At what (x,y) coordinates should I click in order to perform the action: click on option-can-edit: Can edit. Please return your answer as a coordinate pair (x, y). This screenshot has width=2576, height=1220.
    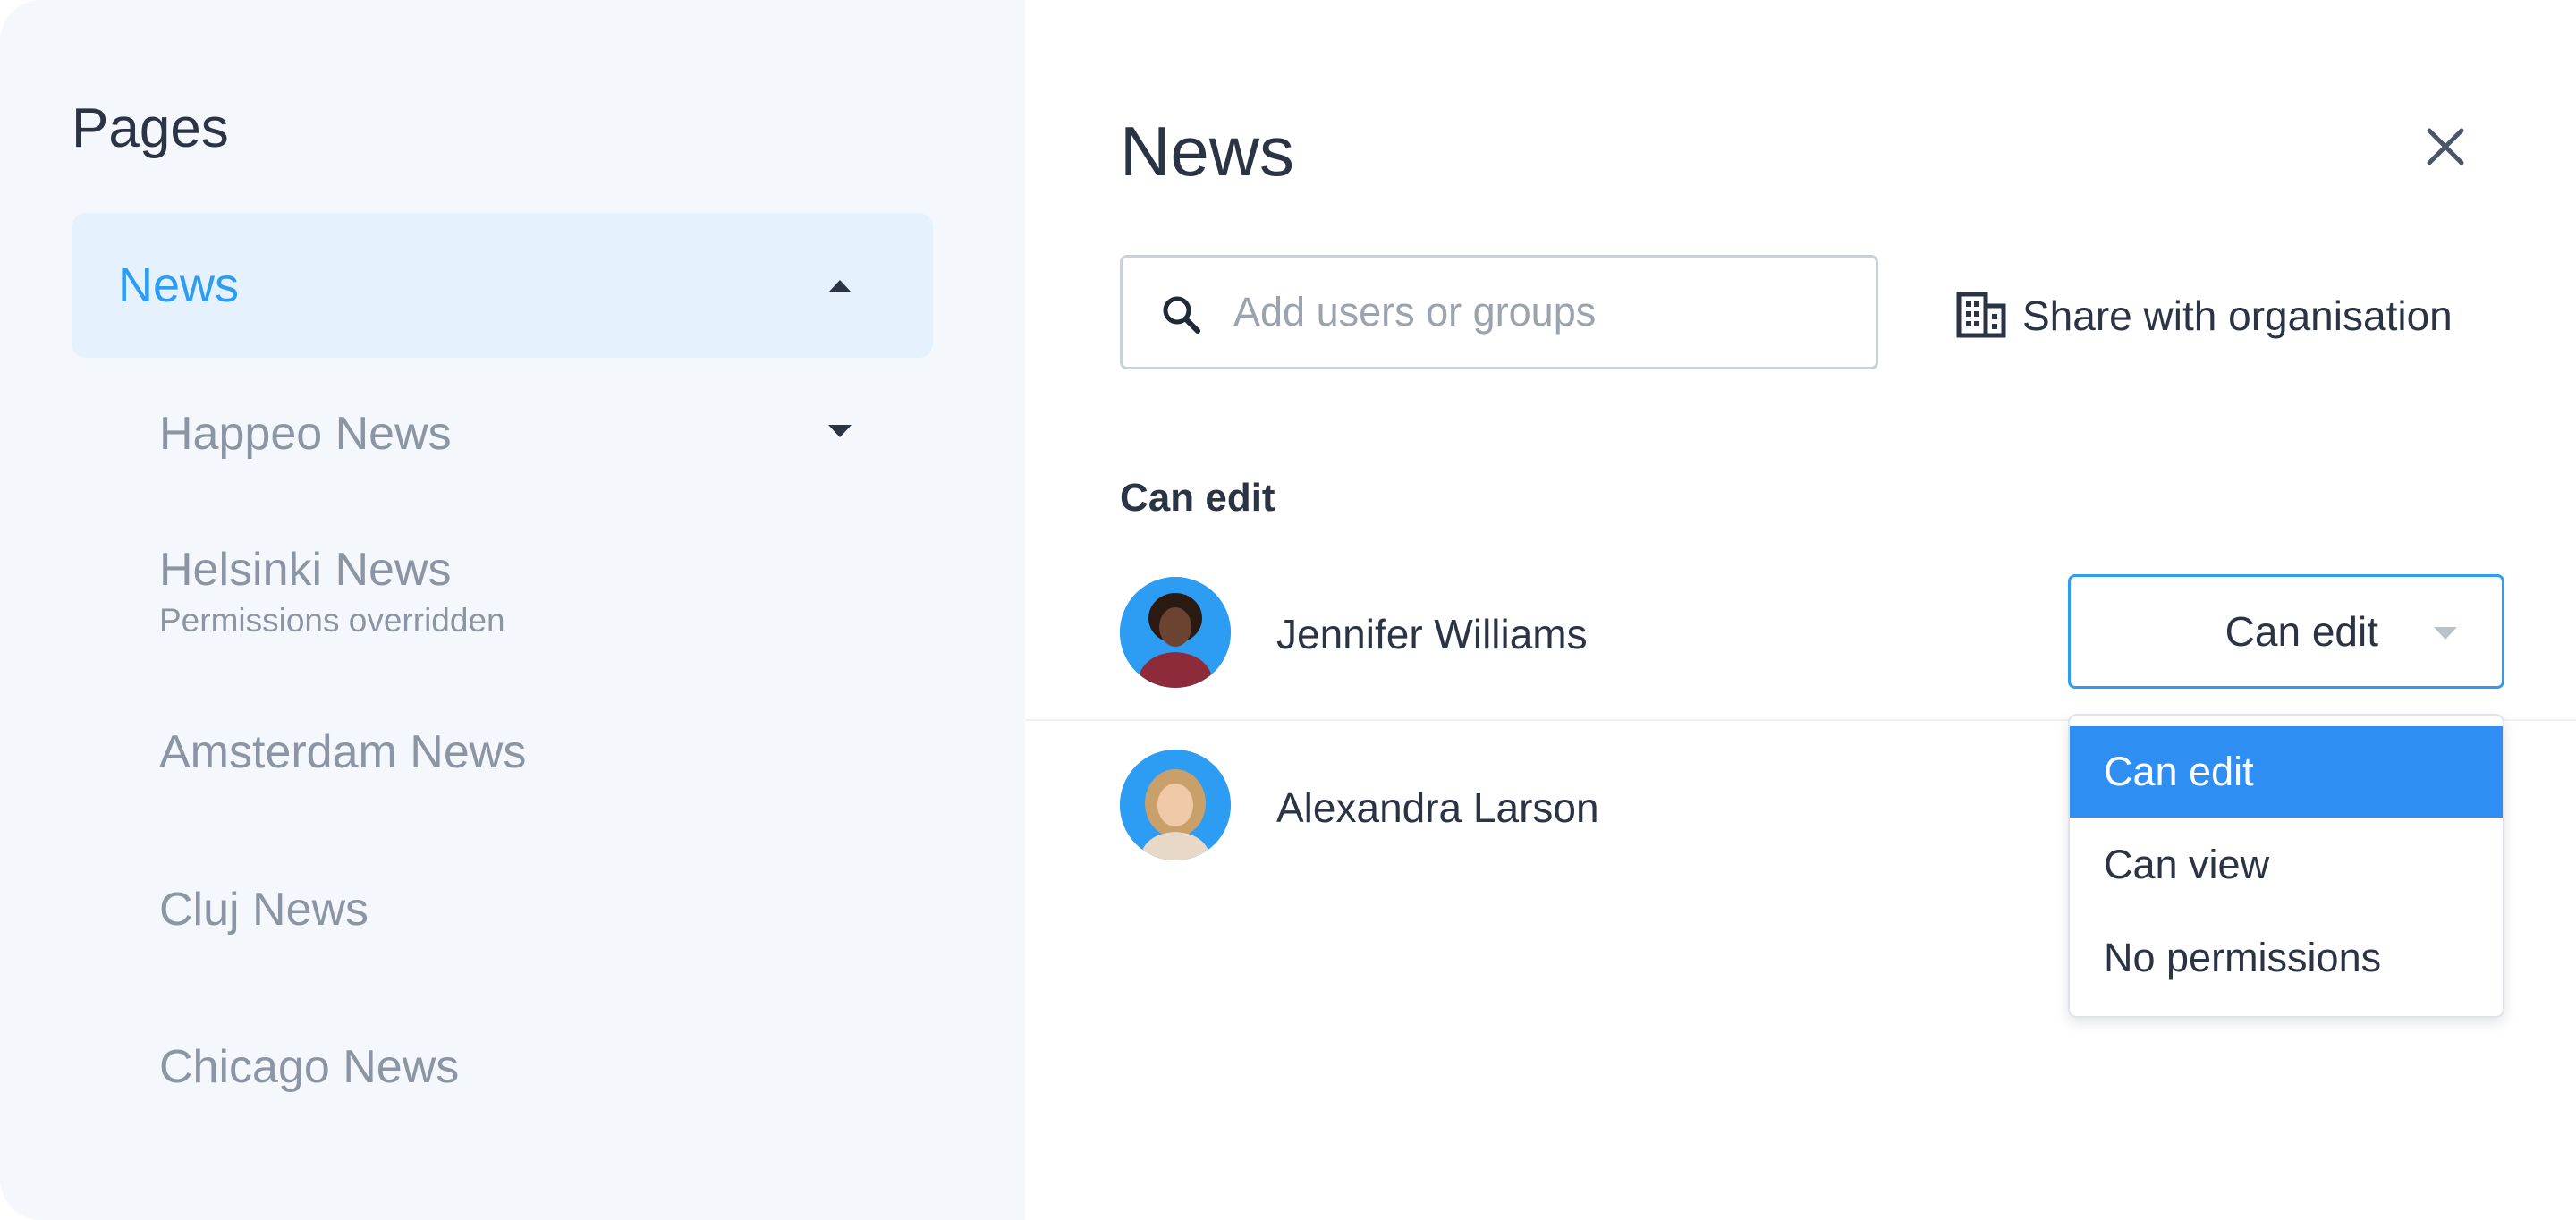
    Looking at the image, I should click on (2286, 772).